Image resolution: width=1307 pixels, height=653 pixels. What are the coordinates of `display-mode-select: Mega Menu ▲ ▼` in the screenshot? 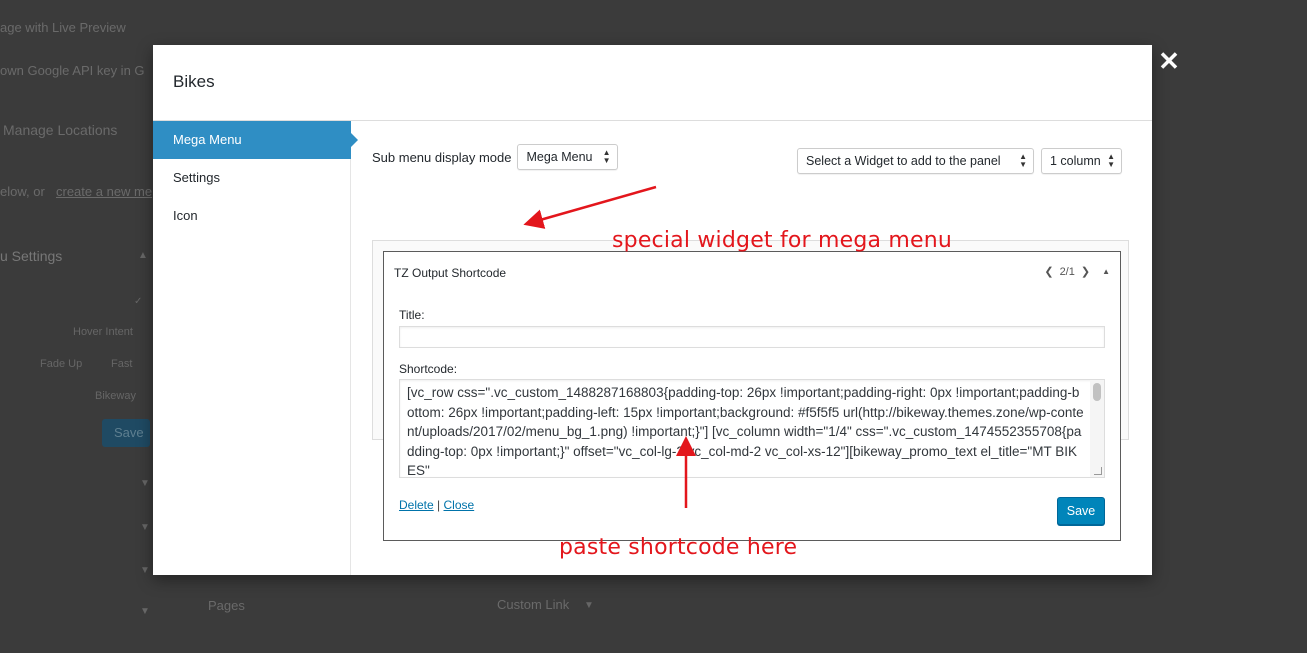 It's located at (567, 157).